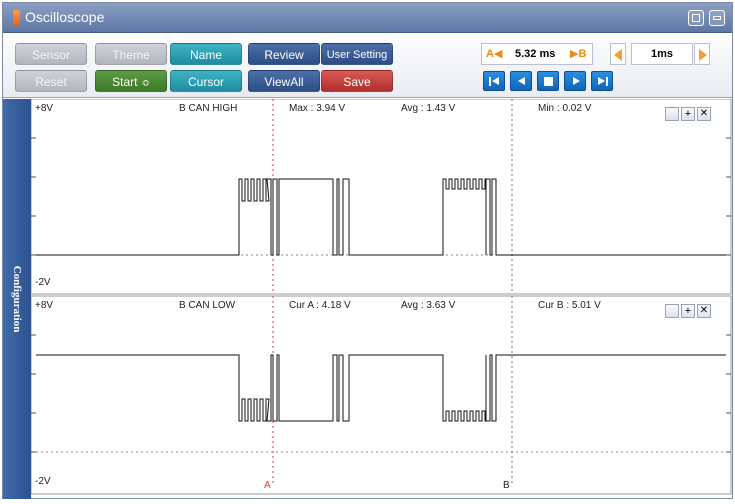  Describe the element at coordinates (704, 114) in the screenshot. I see `channel-1-close-icon: ✕` at that location.